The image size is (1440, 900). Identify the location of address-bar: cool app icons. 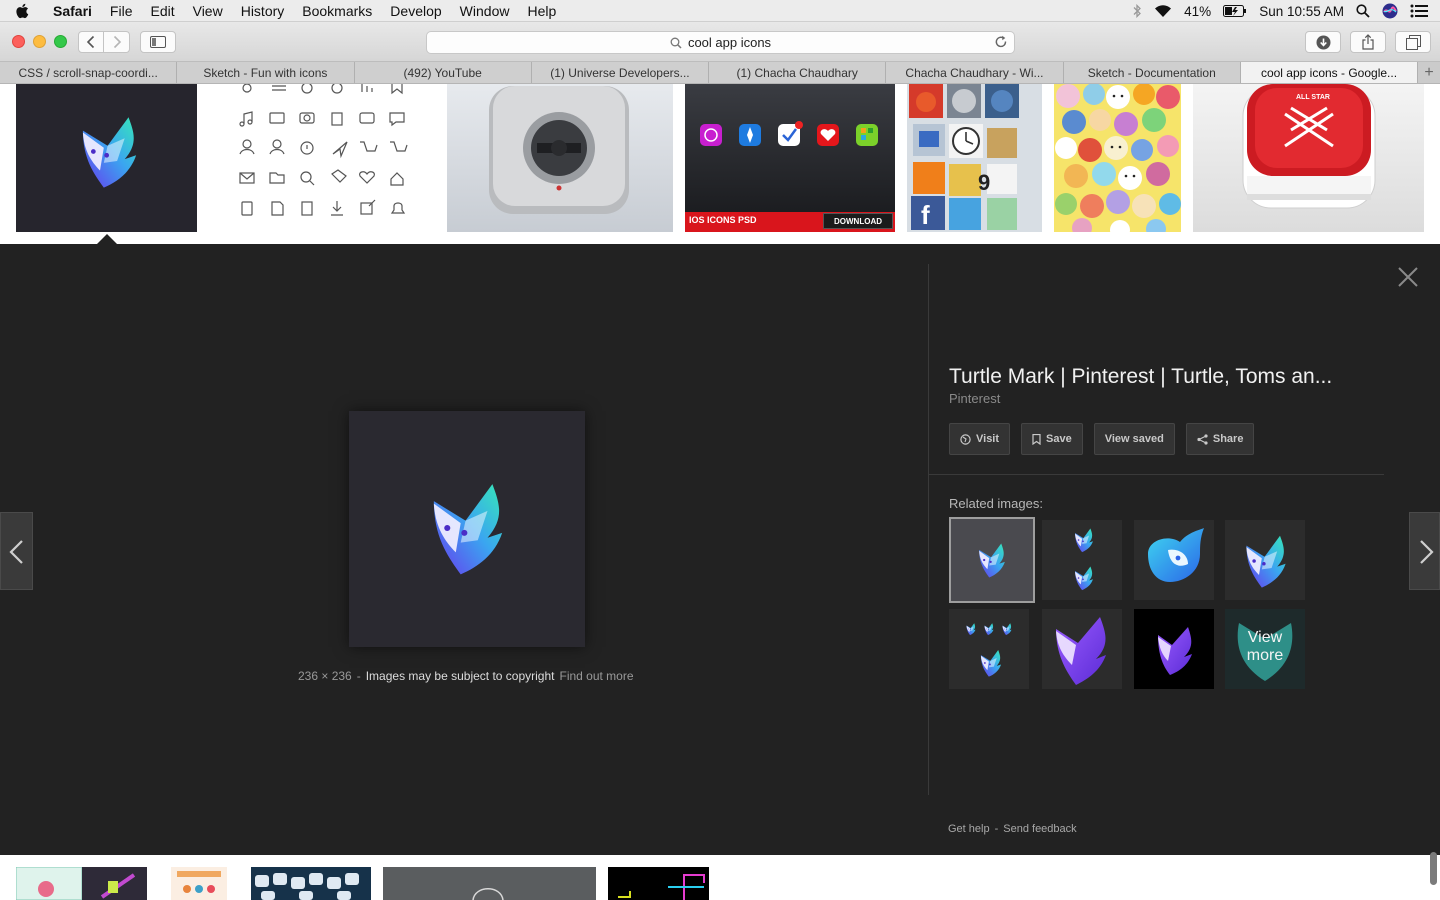
(720, 42).